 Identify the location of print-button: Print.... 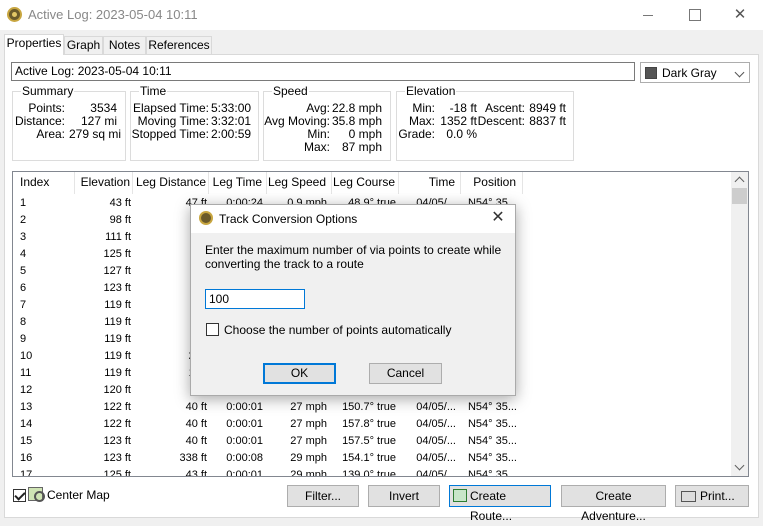
(712, 496).